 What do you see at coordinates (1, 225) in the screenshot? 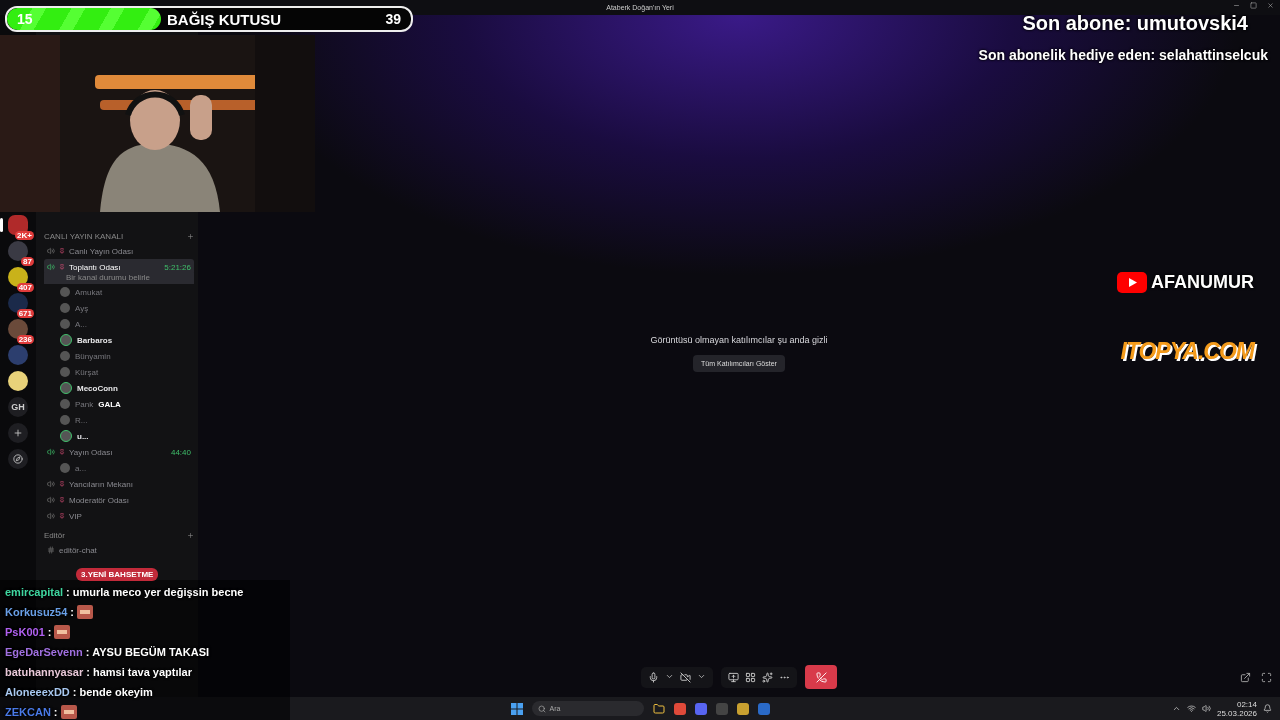
I see `selected-indicator` at bounding box center [1, 225].